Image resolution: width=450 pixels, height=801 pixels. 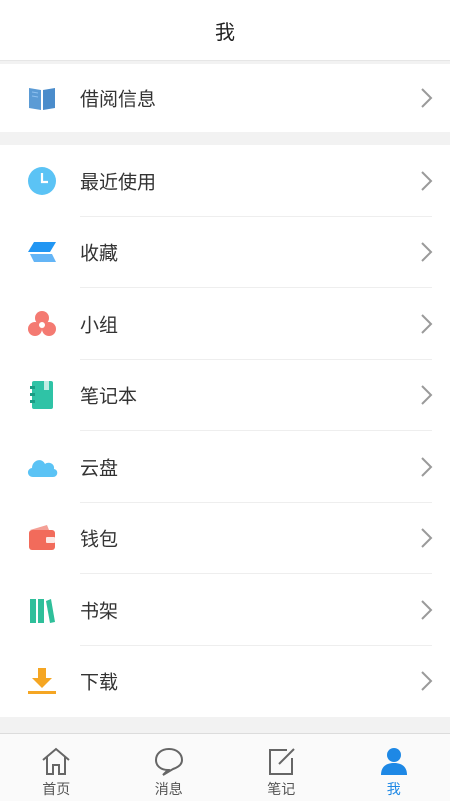 I want to click on page-title: 我, so click(x=225, y=30).